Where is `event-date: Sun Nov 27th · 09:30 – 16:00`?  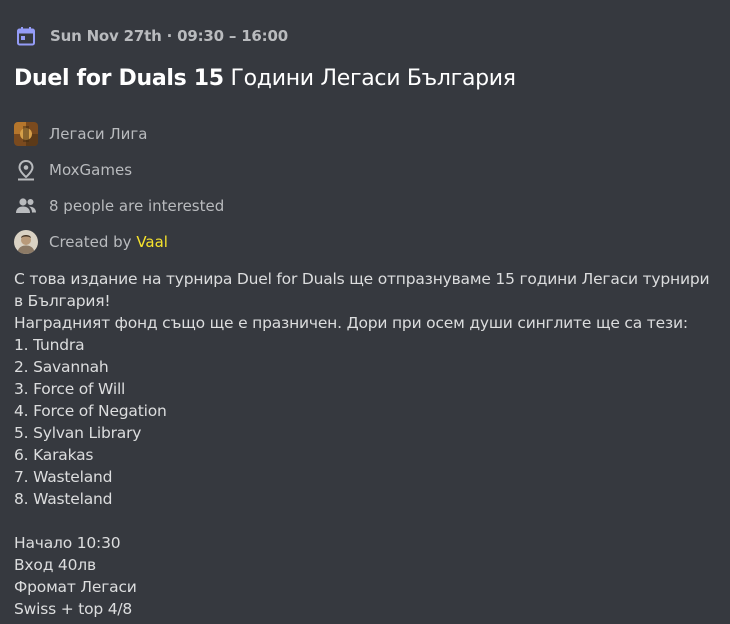
event-date: Sun Nov 27th · 09:30 – 16:00 is located at coordinates (169, 36).